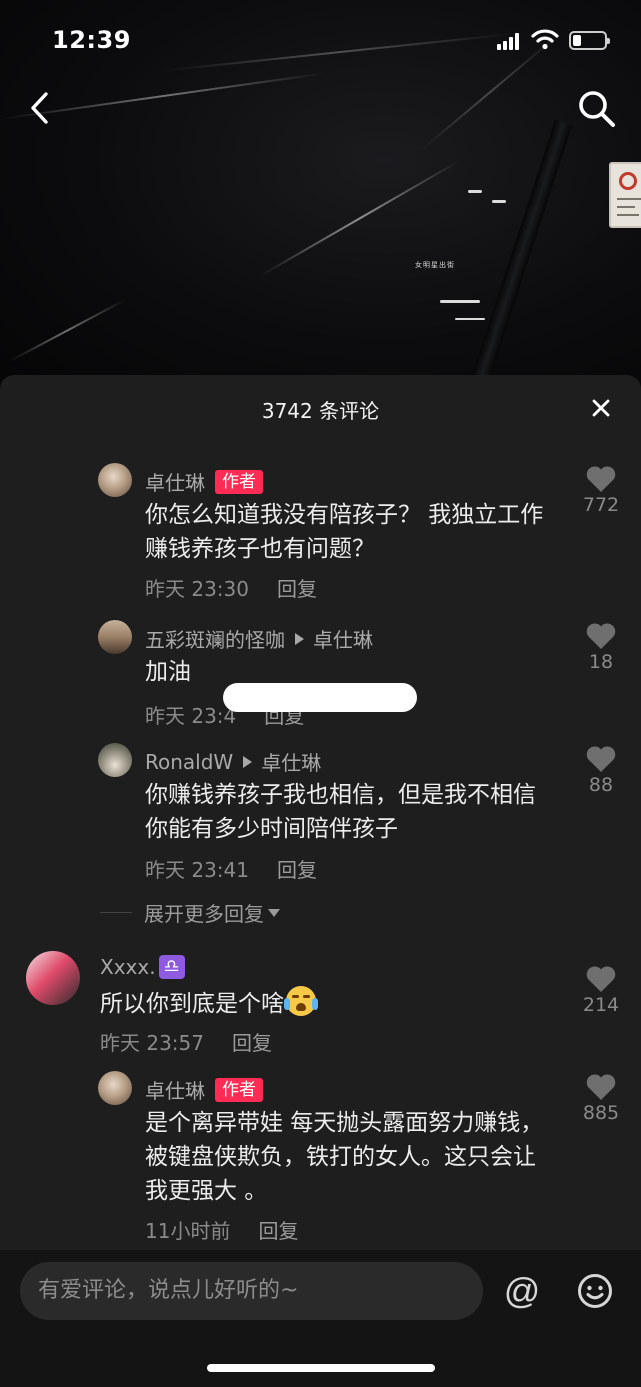 The image size is (641, 1387). Describe the element at coordinates (320, 697) in the screenshot. I see `redaction-mask` at that location.